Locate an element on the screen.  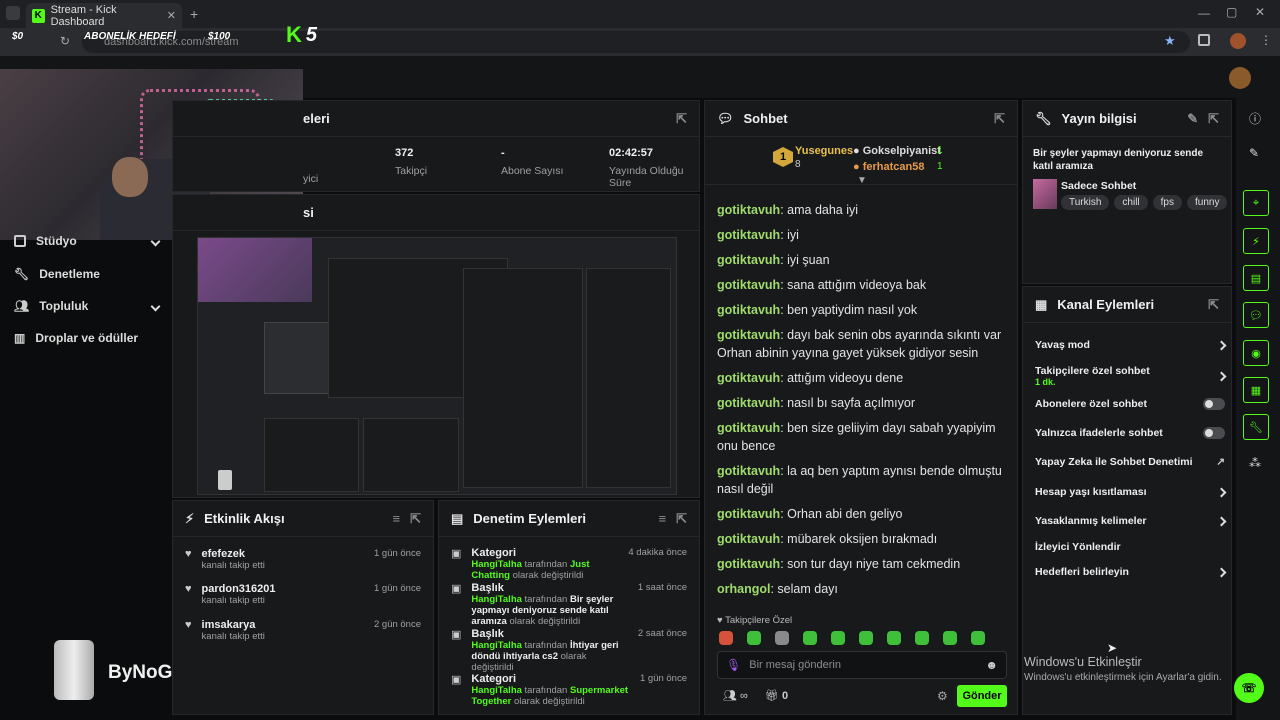
rail-community-icon: ⁂ is located at coordinates (1255, 463).